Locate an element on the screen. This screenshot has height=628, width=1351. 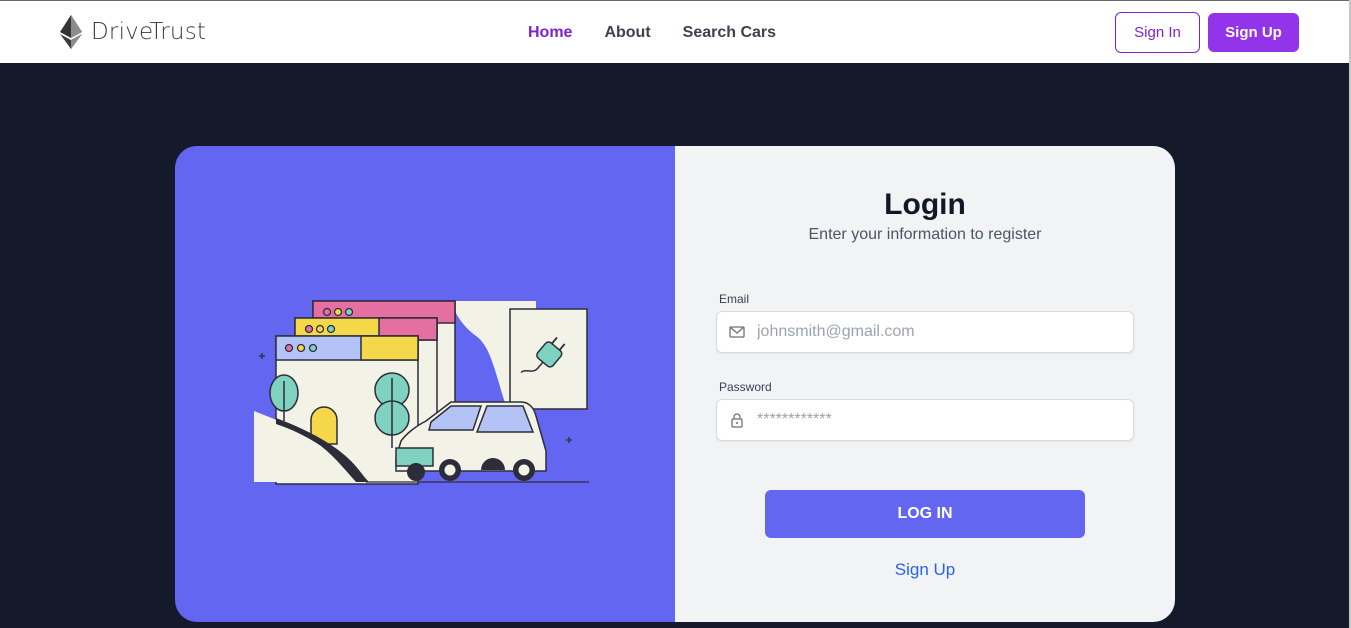
login-title: Login is located at coordinates (925, 204).